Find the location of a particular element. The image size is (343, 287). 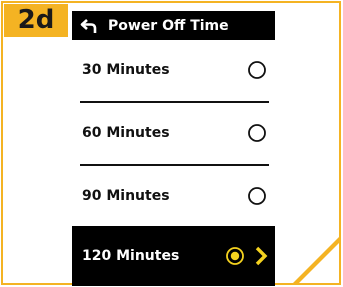

radio-selected-icon is located at coordinates (235, 256).